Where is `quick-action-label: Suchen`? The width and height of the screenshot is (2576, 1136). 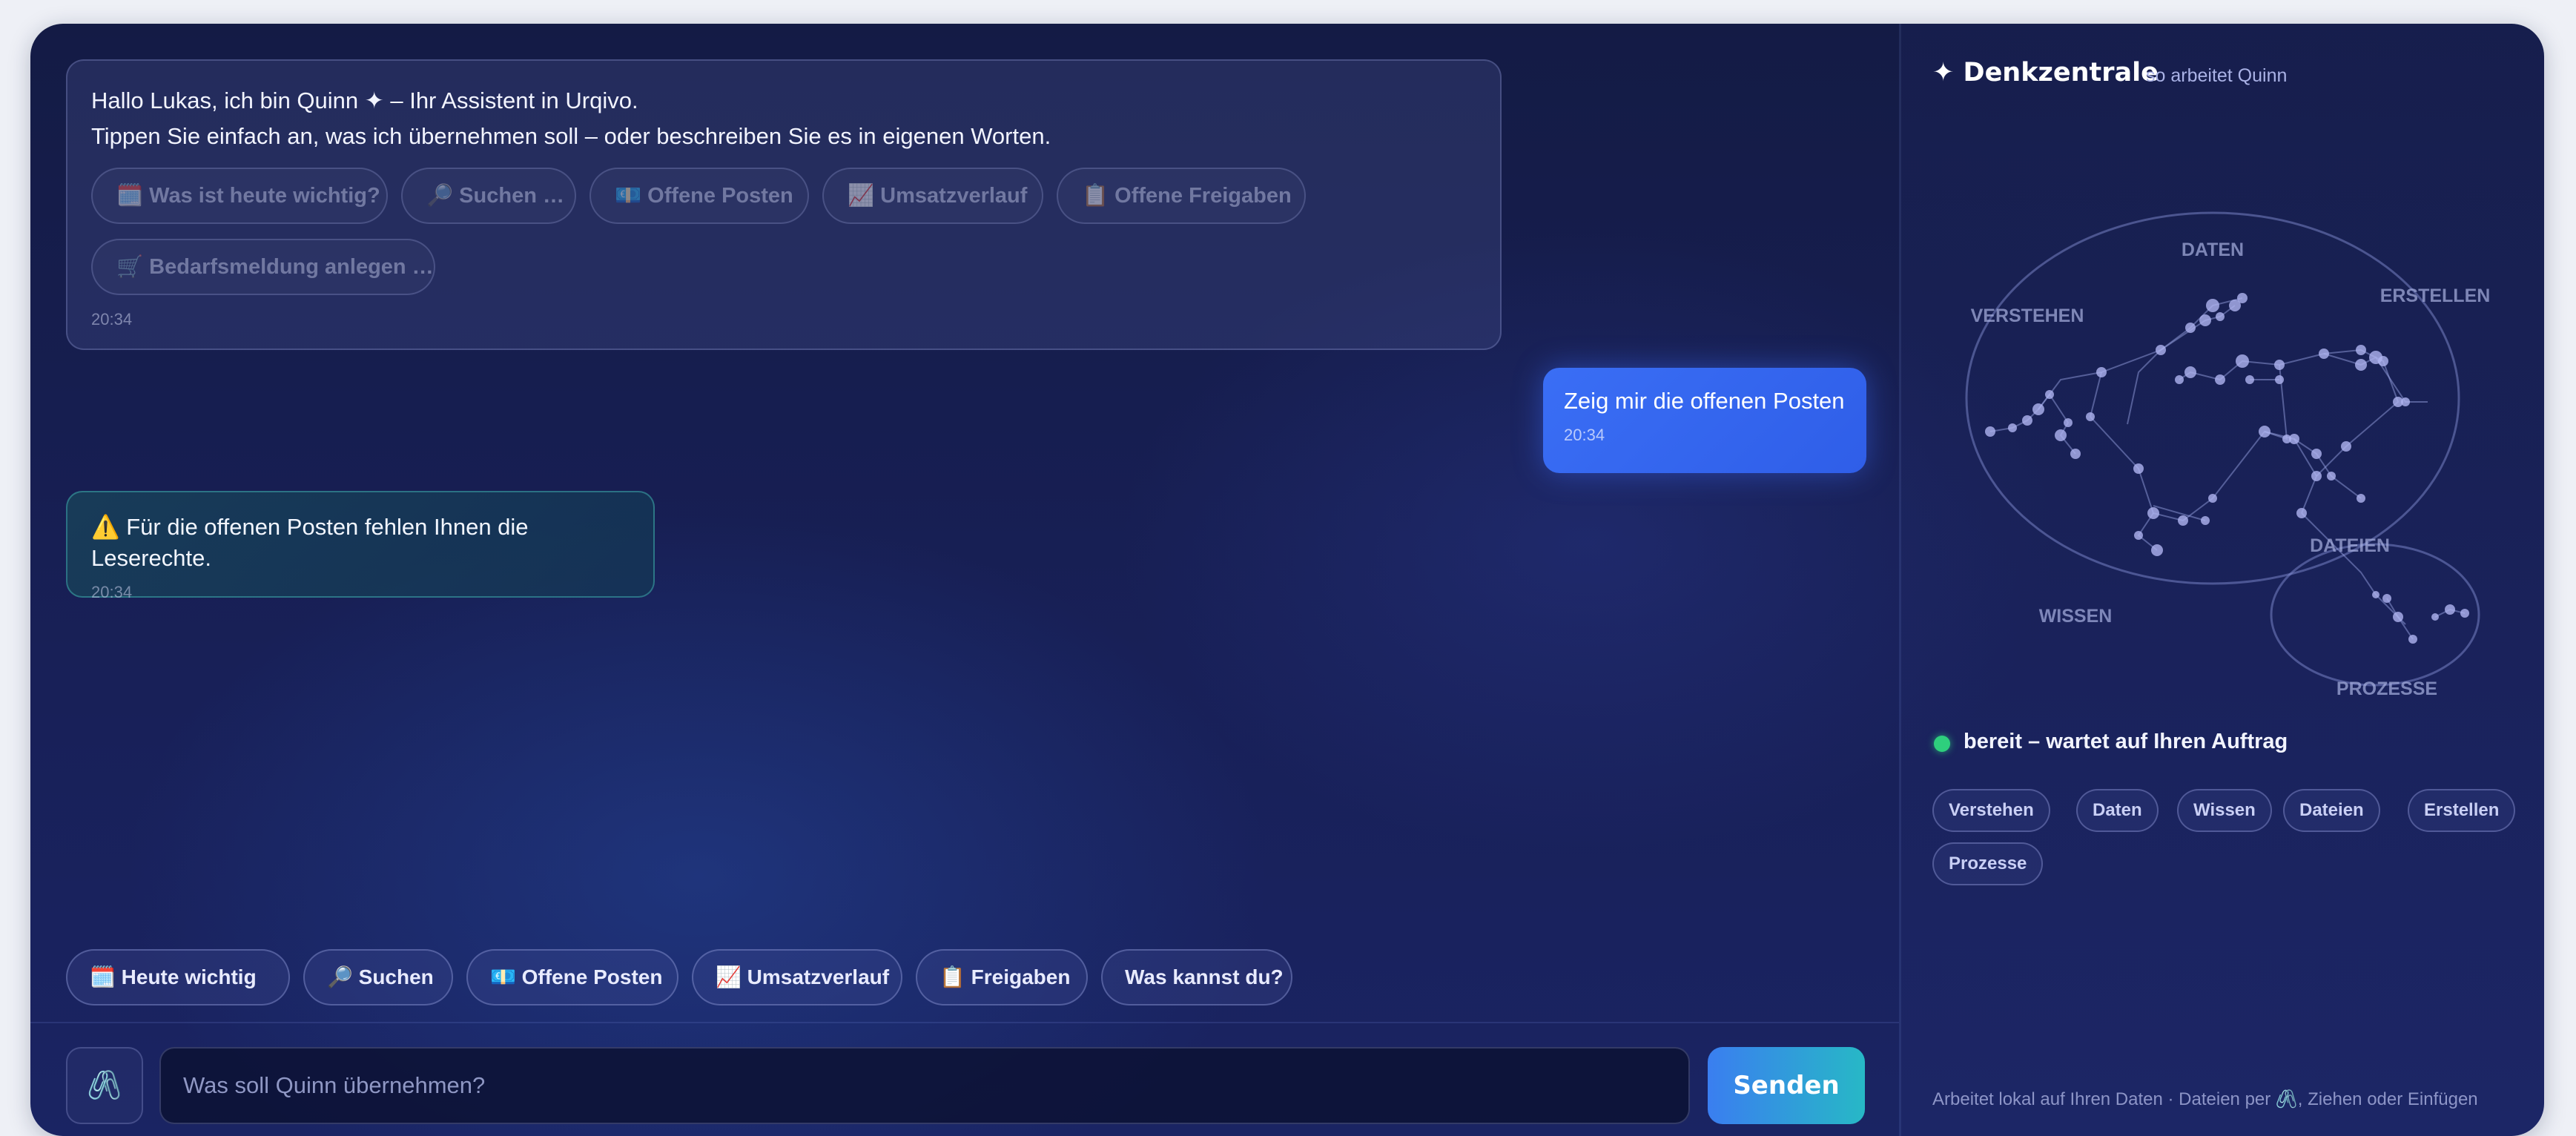
quick-action-label: Suchen is located at coordinates (396, 977).